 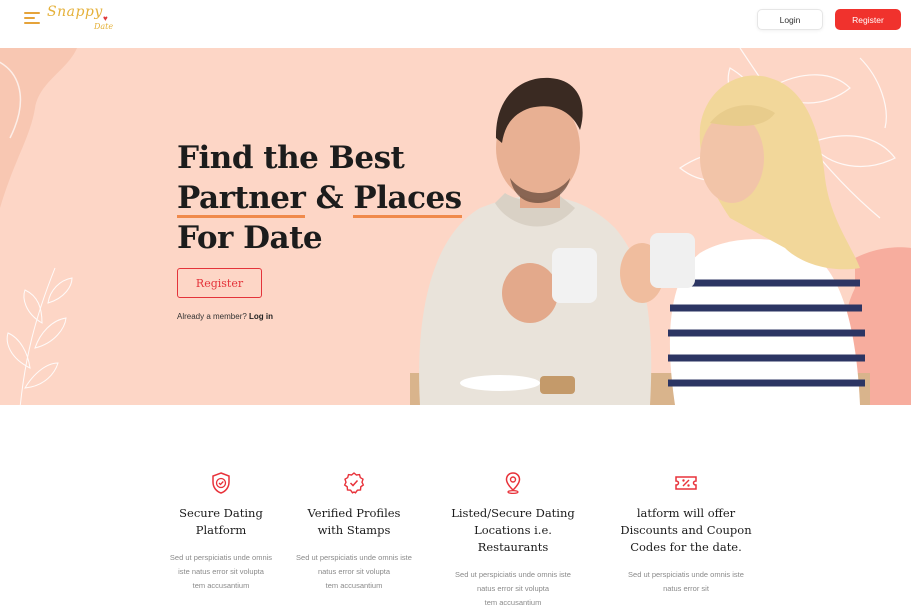 What do you see at coordinates (407, 199) in the screenshot?
I see `highlight-places: Places` at bounding box center [407, 199].